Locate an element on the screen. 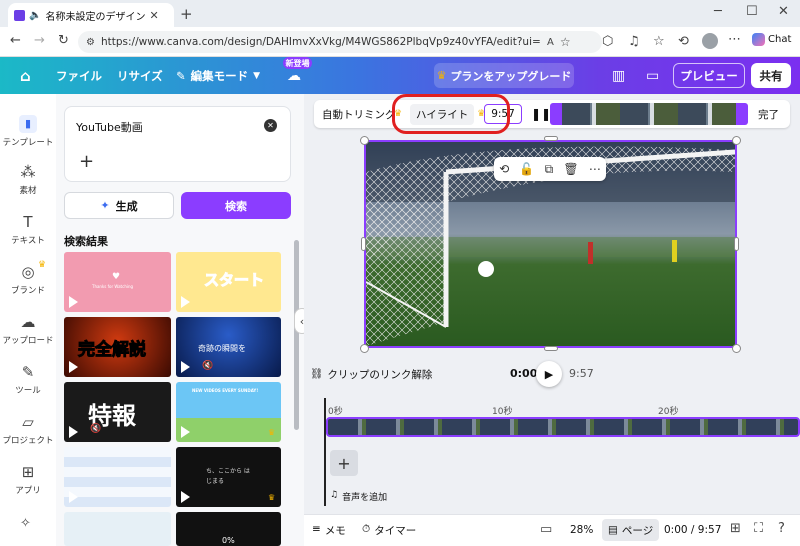 The width and height of the screenshot is (800, 546). share-button: 共有 is located at coordinates (771, 75).